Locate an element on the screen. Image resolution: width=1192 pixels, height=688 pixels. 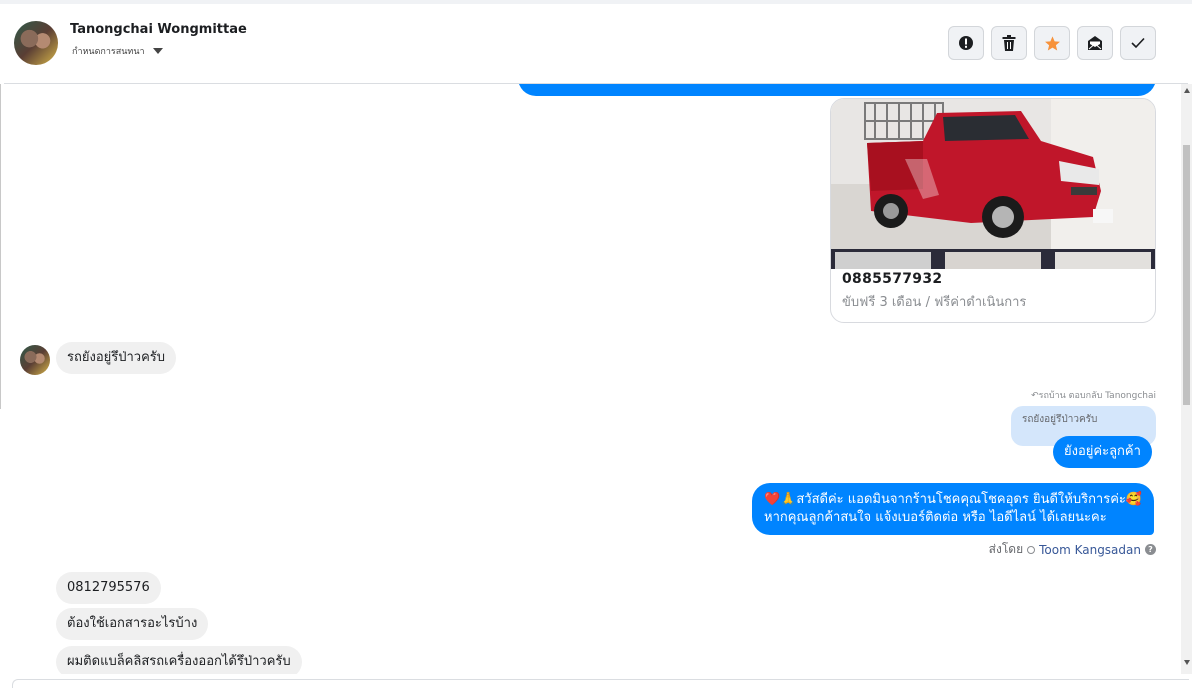
incoming-message: รถยังอยู่รึป่าวครับ is located at coordinates (116, 358).